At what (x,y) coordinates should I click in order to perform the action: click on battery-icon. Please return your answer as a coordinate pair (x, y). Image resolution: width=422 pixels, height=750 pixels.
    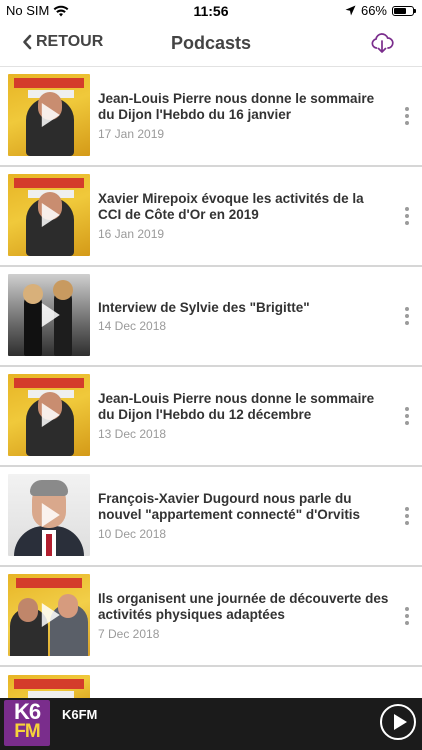
    Looking at the image, I should click on (404, 10).